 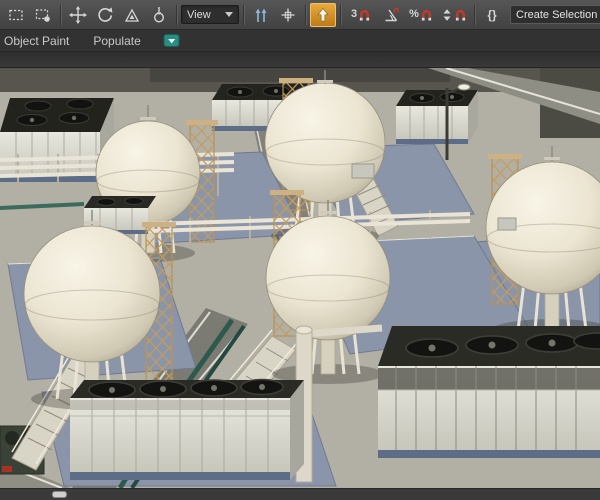 I want to click on rectangular-selection-region-icon, so click(x=16, y=14).